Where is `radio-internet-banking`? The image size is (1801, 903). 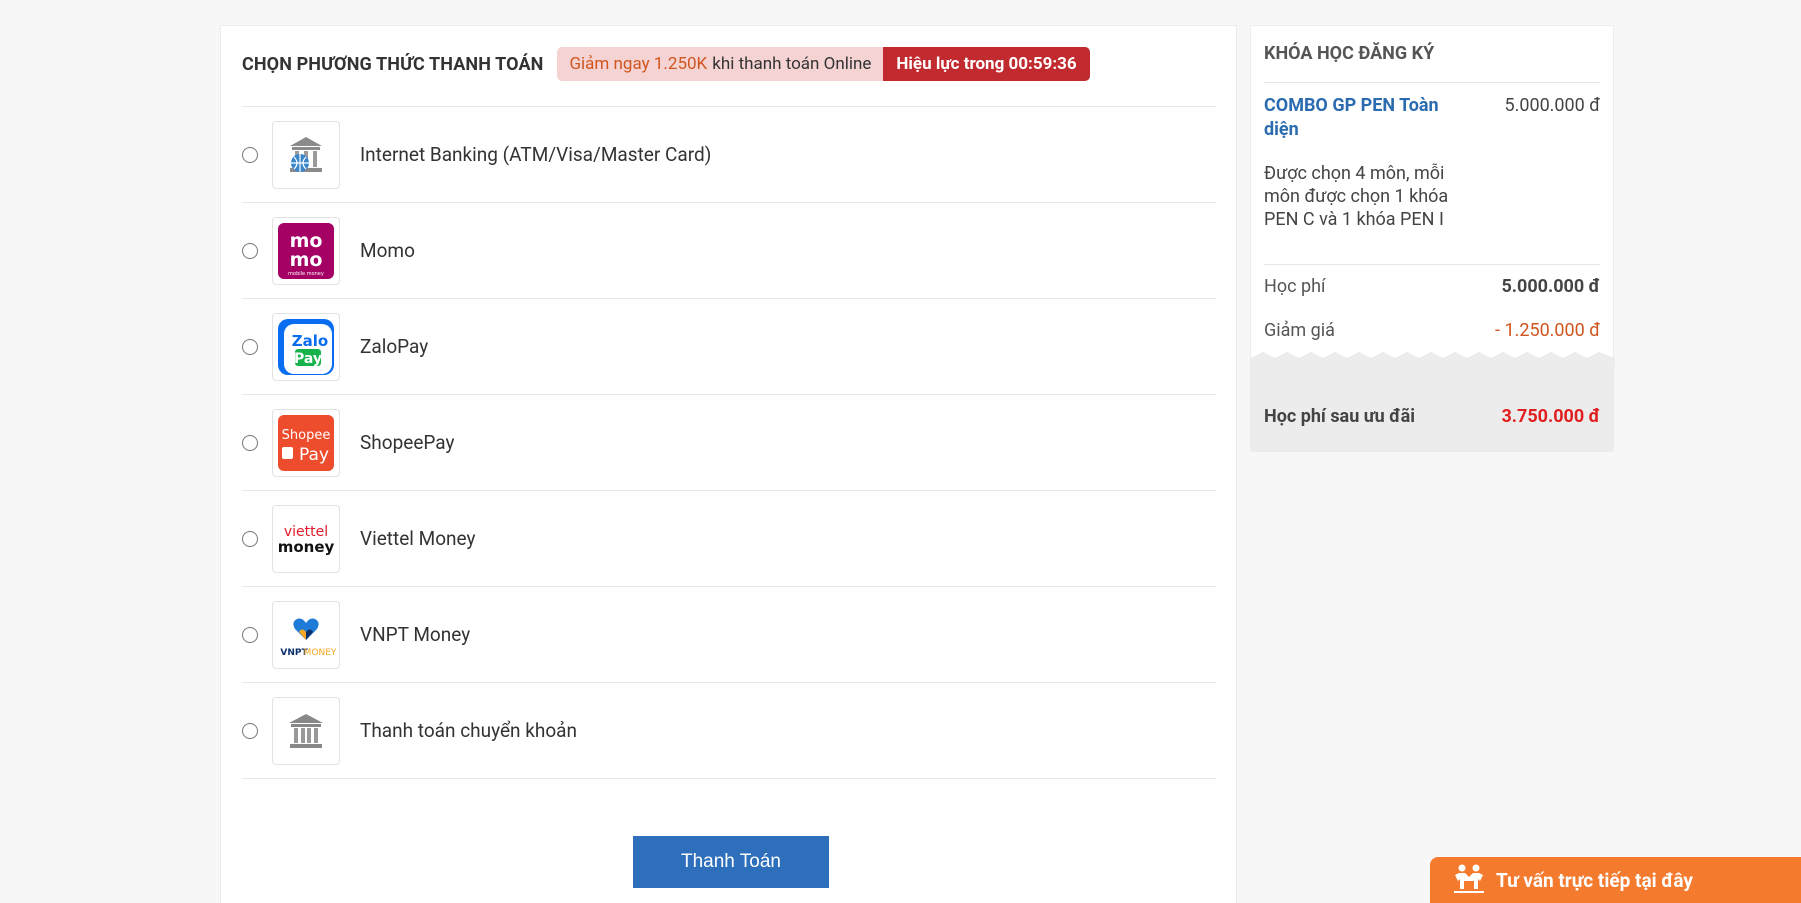
radio-internet-banking is located at coordinates (250, 154).